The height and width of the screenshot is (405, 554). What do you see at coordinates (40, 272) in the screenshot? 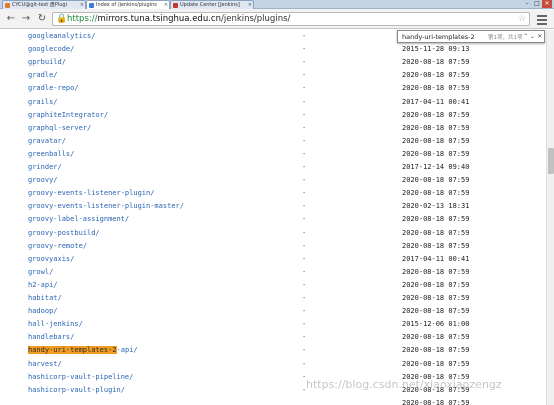
I see `directory-link: growl/` at bounding box center [40, 272].